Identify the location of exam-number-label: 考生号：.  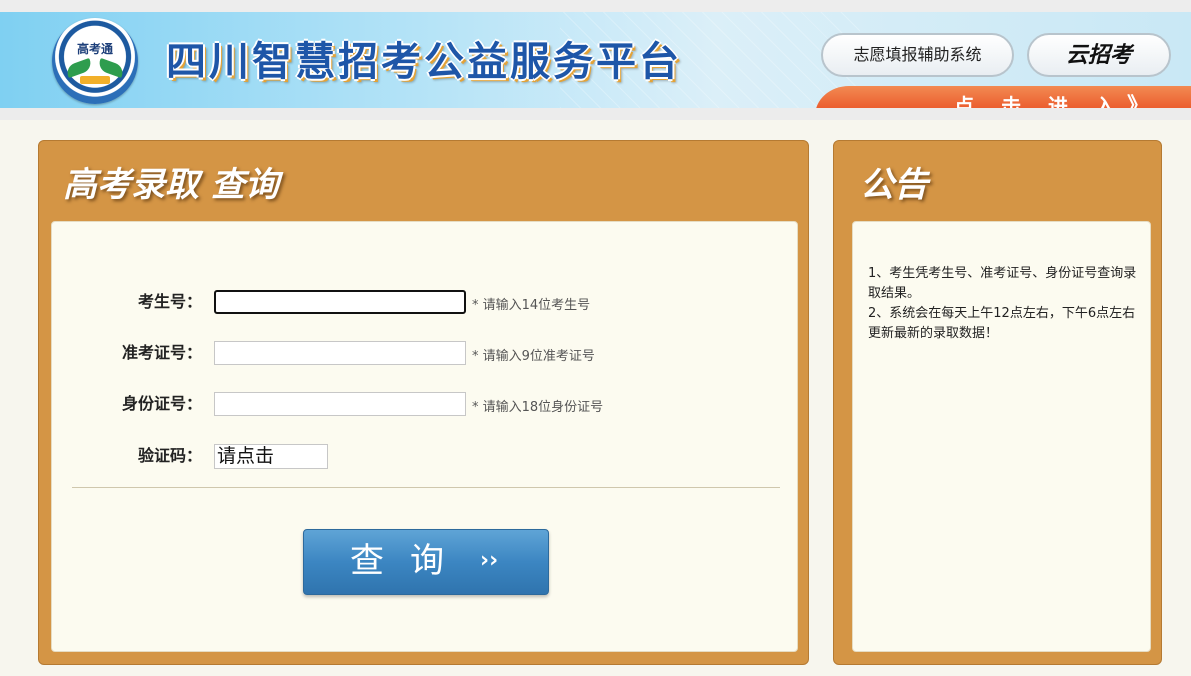
(169, 301).